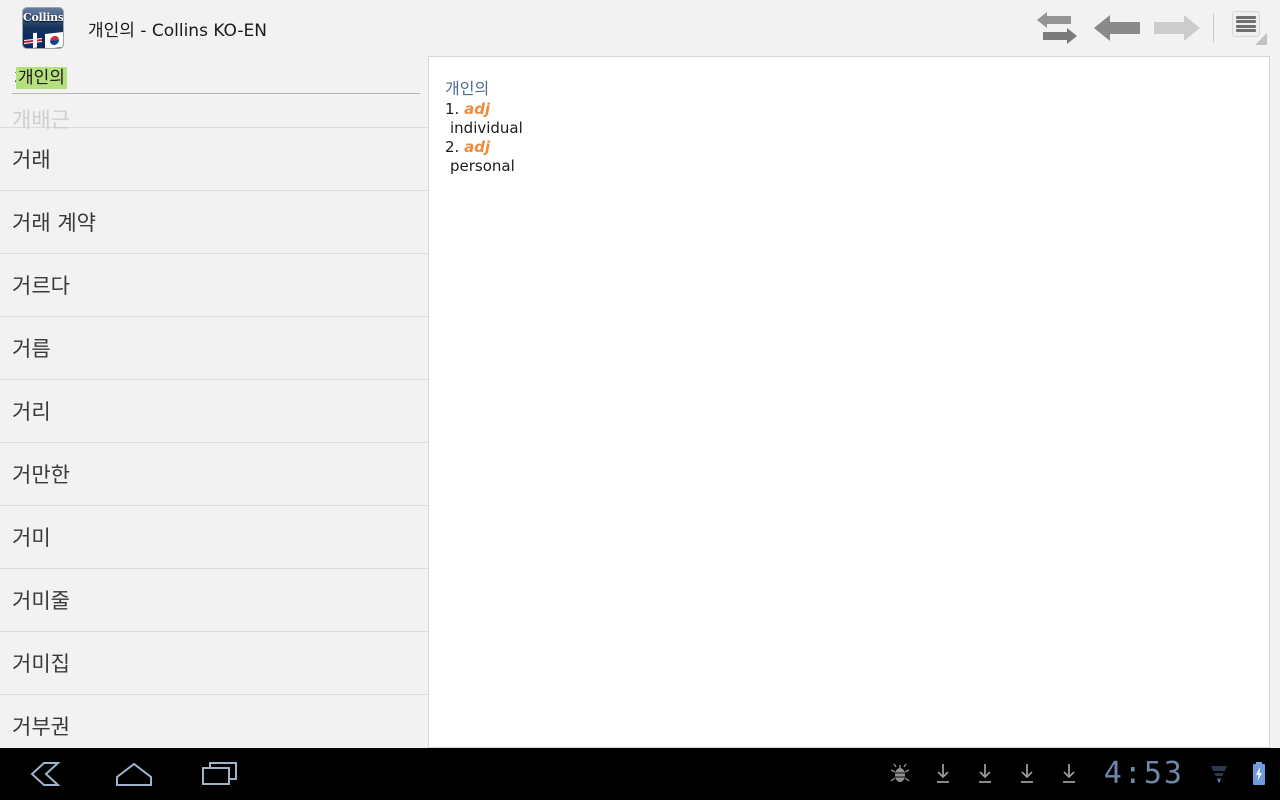 This screenshot has width=1280, height=800. I want to click on android-recents-button, so click(220, 774).